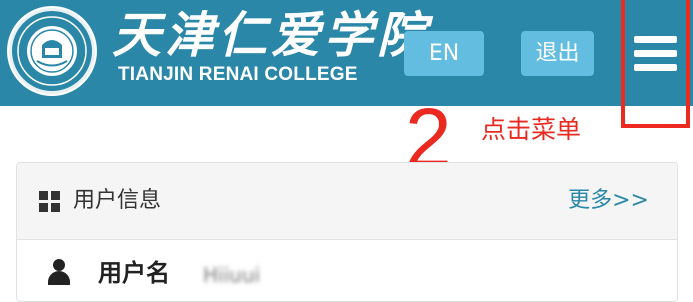 The height and width of the screenshot is (302, 693). Describe the element at coordinates (238, 74) in the screenshot. I see `college-name-english: TIANJIN RENAI COLLEGE` at that location.